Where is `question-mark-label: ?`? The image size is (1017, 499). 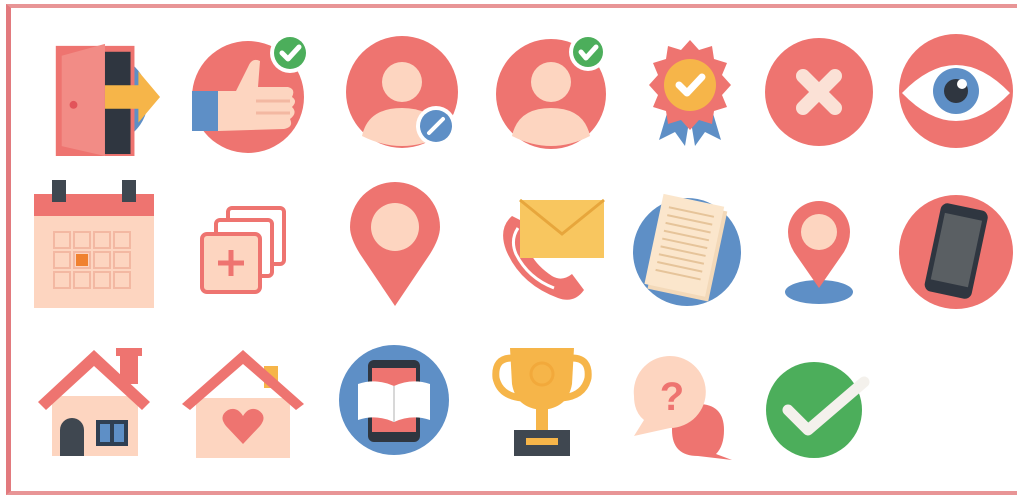 question-mark-label: ? is located at coordinates (672, 397).